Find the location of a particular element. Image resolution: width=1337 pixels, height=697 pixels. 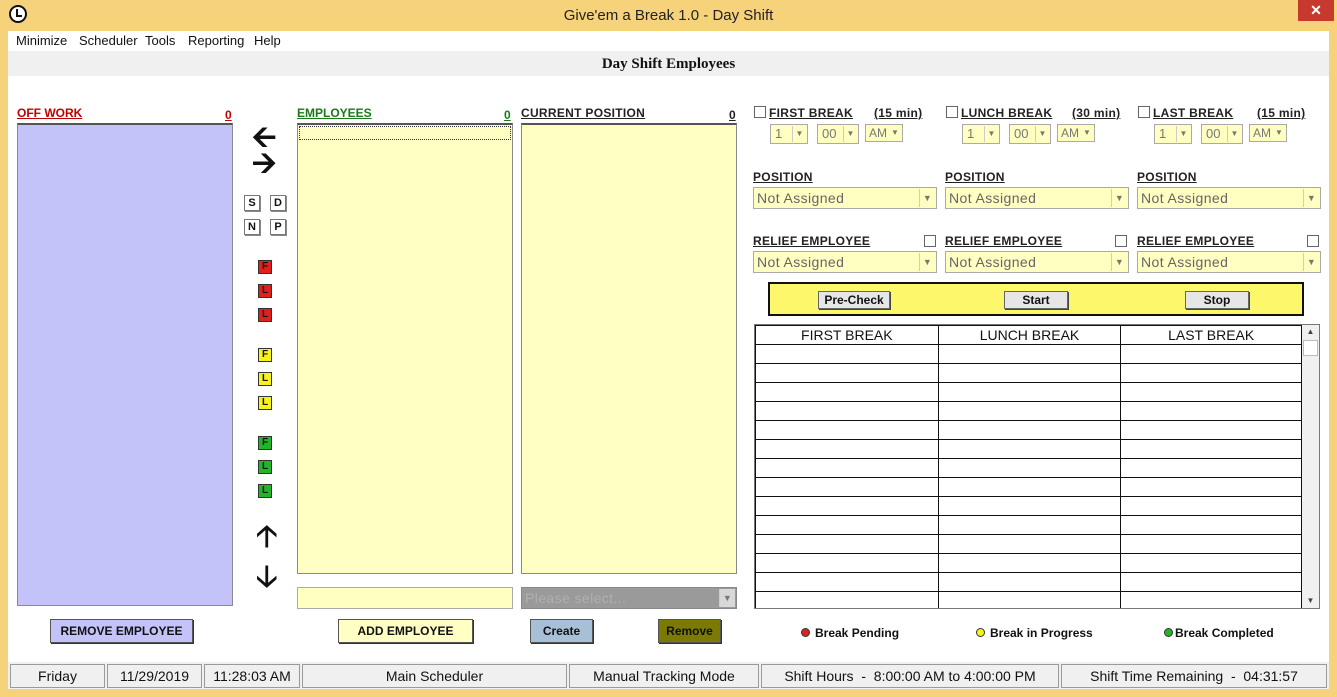

add-employee-button: ADD EMPLOYEE is located at coordinates (405, 631).